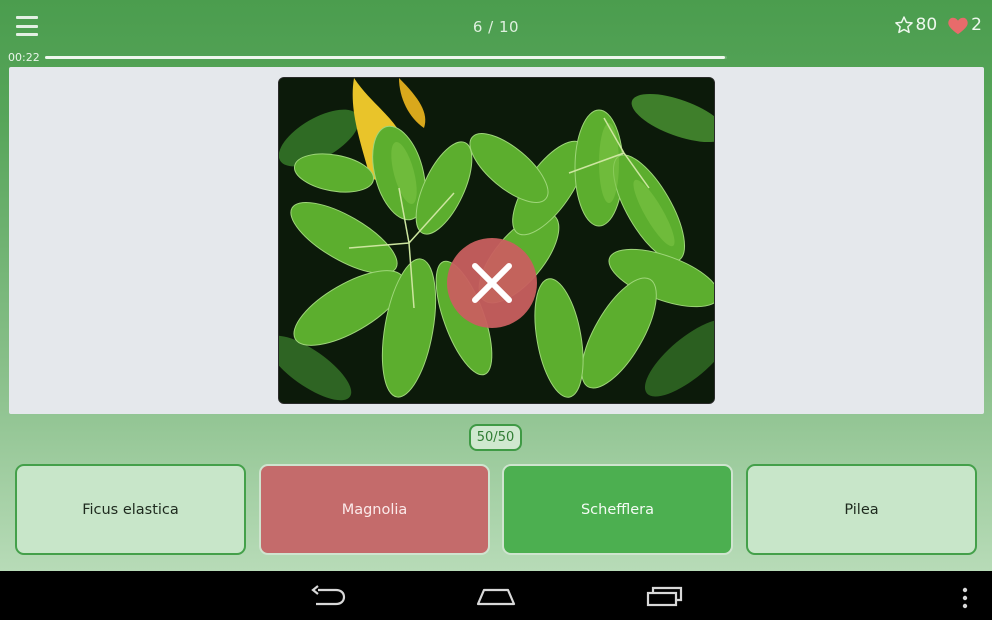  I want to click on timer-bar-fill, so click(385, 57).